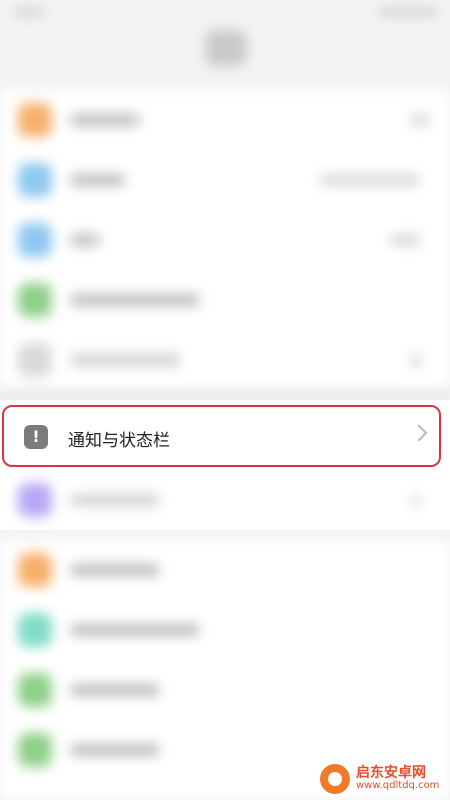 The width and height of the screenshot is (450, 800). What do you see at coordinates (36, 437) in the screenshot?
I see `exclamation-icon: !` at bounding box center [36, 437].